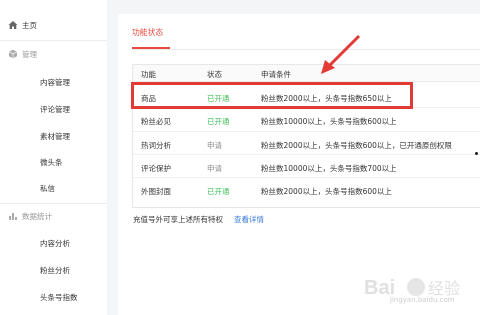 The image size is (480, 315). I want to click on sidebar-group-label: 管理, so click(29, 54).